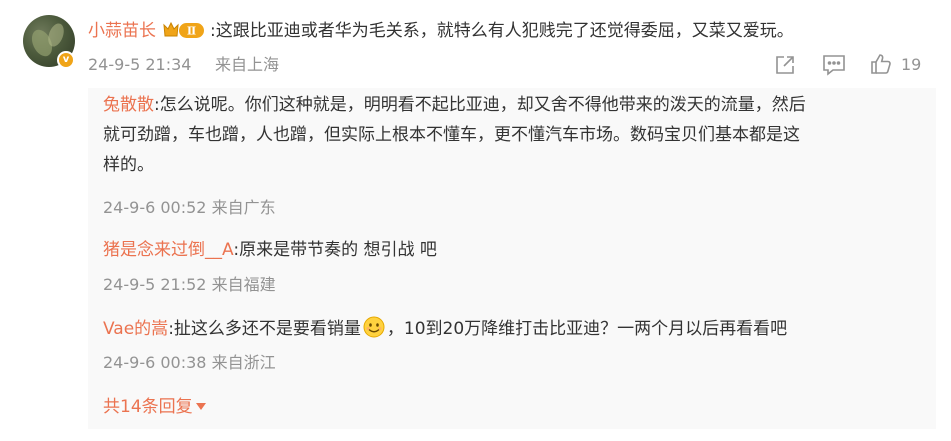 This screenshot has height=441, width=951. Describe the element at coordinates (128, 165) in the screenshot. I see `reply-text: 样的。` at that location.